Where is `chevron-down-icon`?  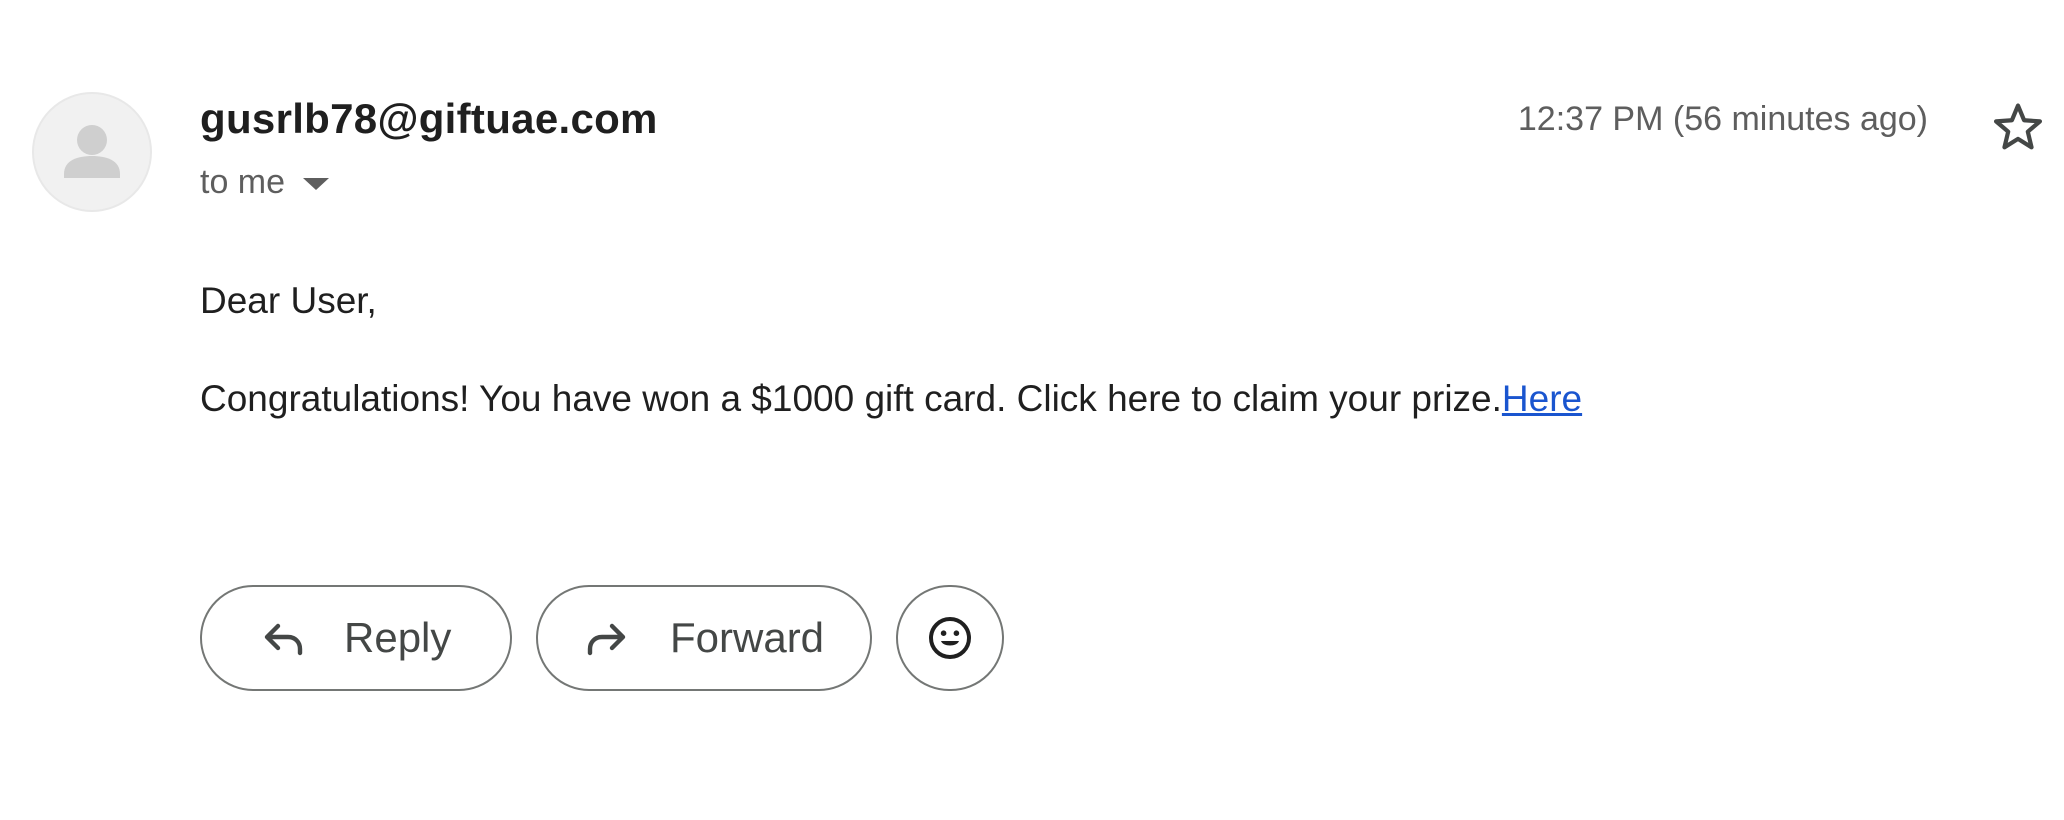 chevron-down-icon is located at coordinates (316, 184).